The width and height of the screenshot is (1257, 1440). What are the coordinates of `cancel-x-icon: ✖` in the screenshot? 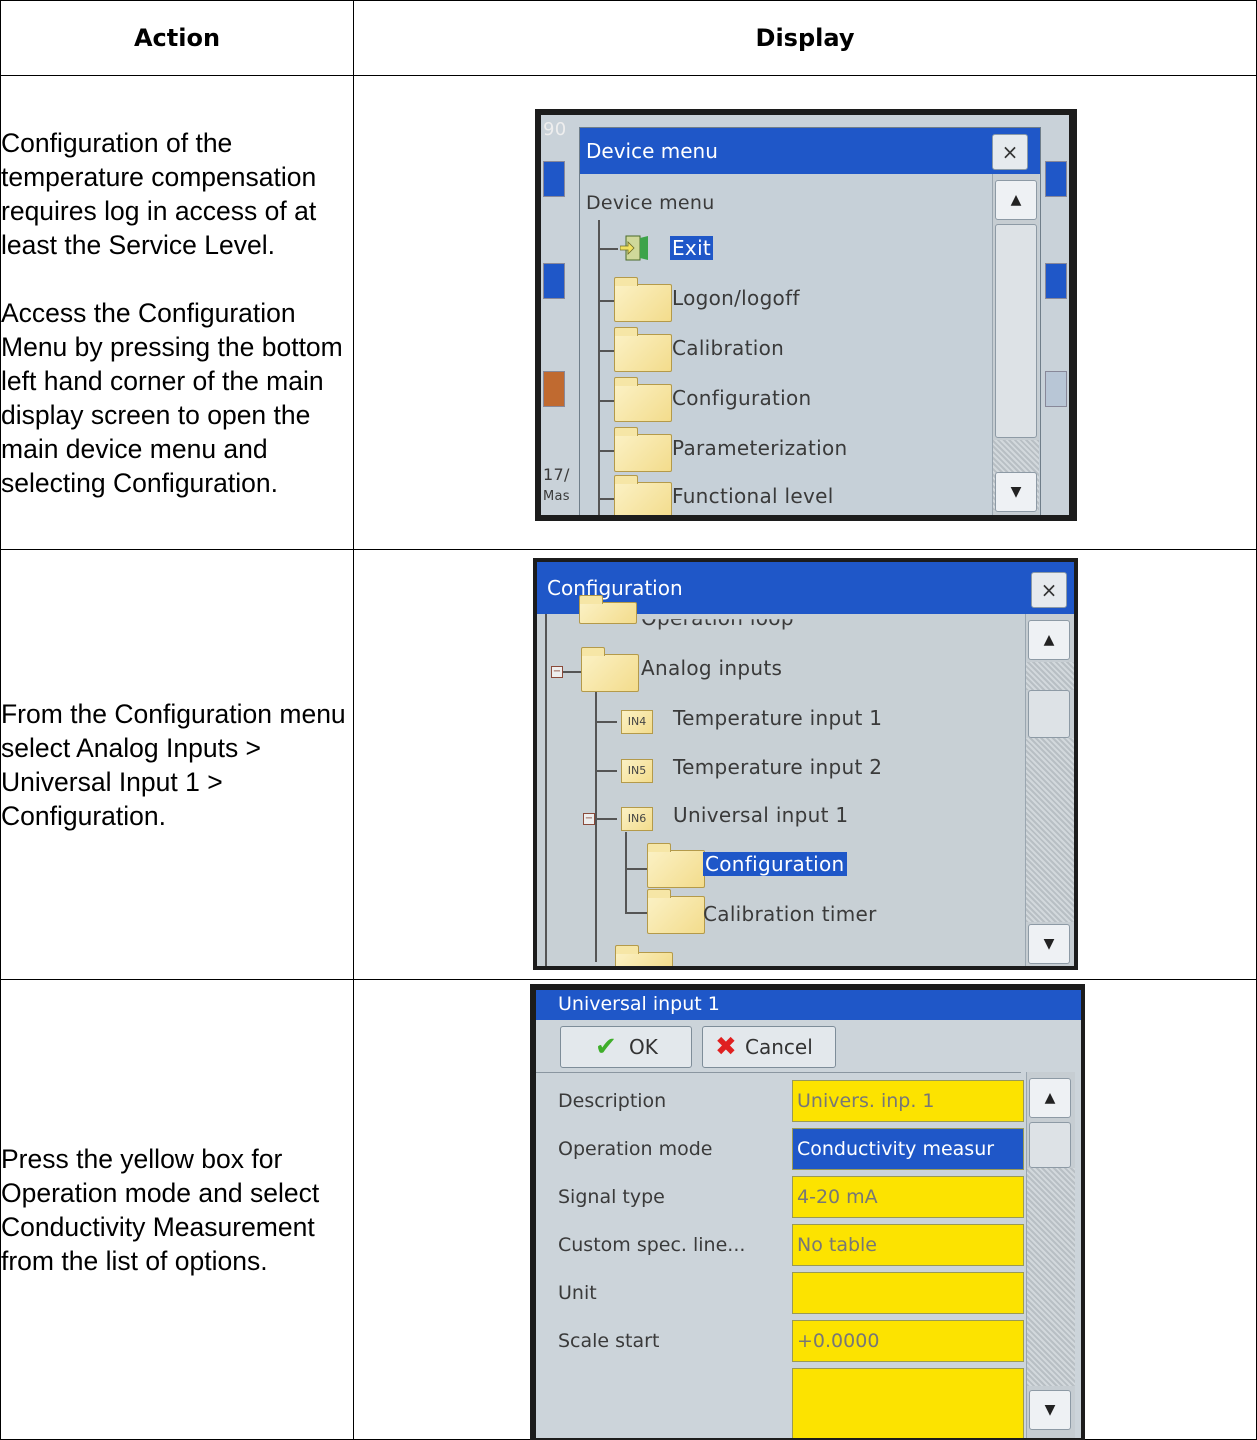 It's located at (726, 1047).